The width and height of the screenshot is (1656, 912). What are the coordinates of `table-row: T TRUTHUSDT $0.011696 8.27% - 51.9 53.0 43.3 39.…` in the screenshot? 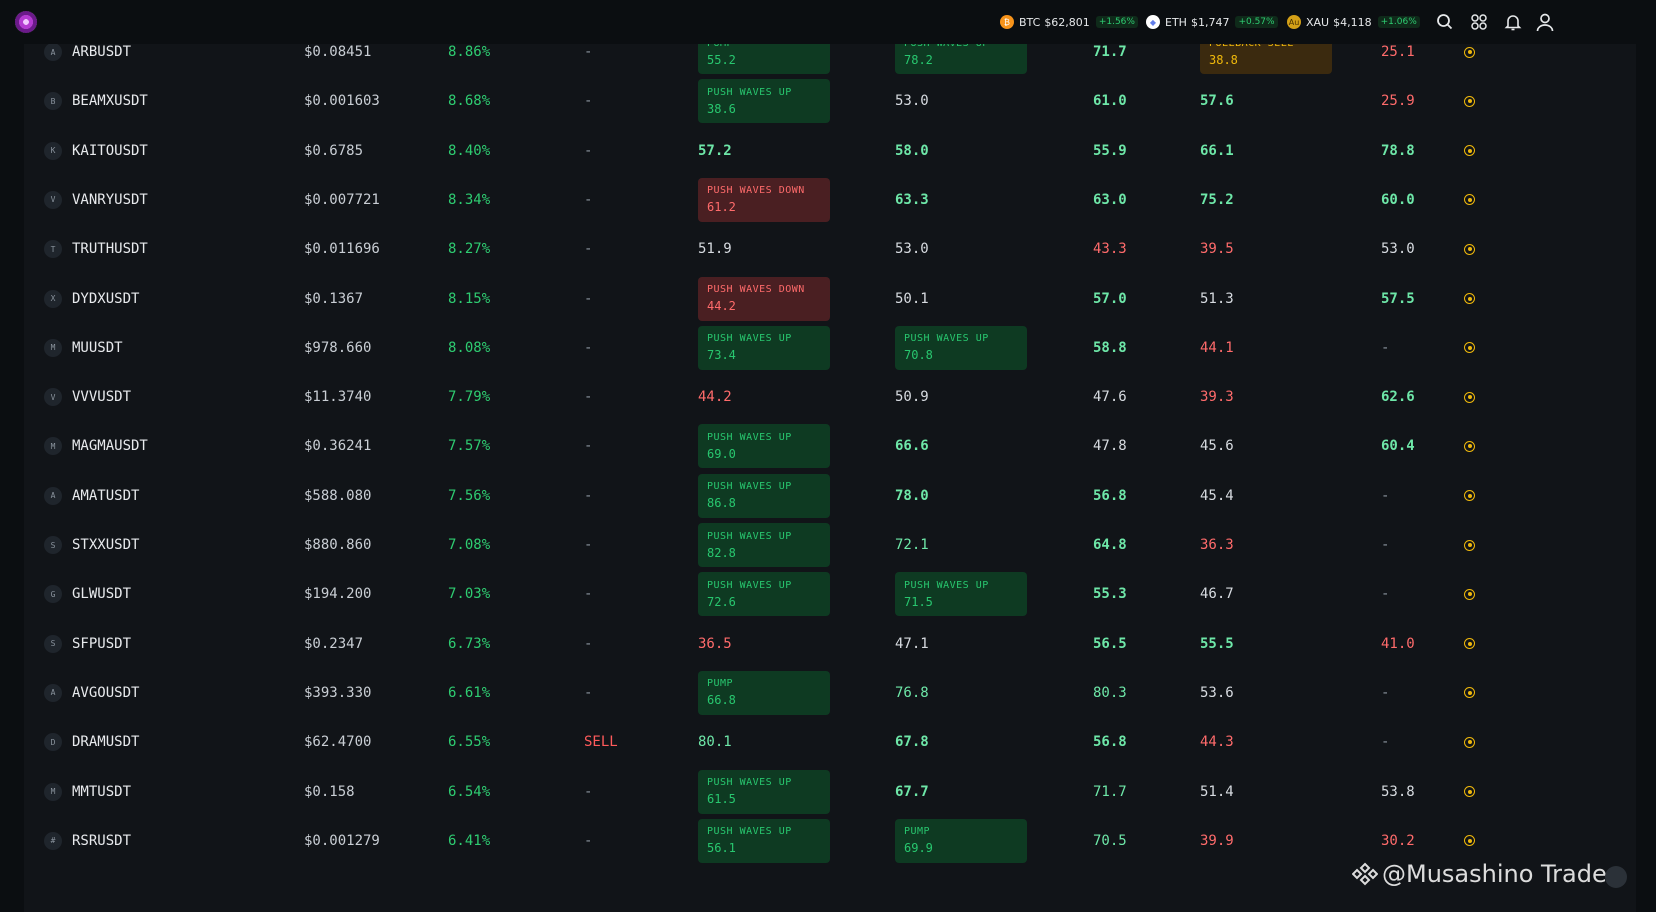 It's located at (830, 249).